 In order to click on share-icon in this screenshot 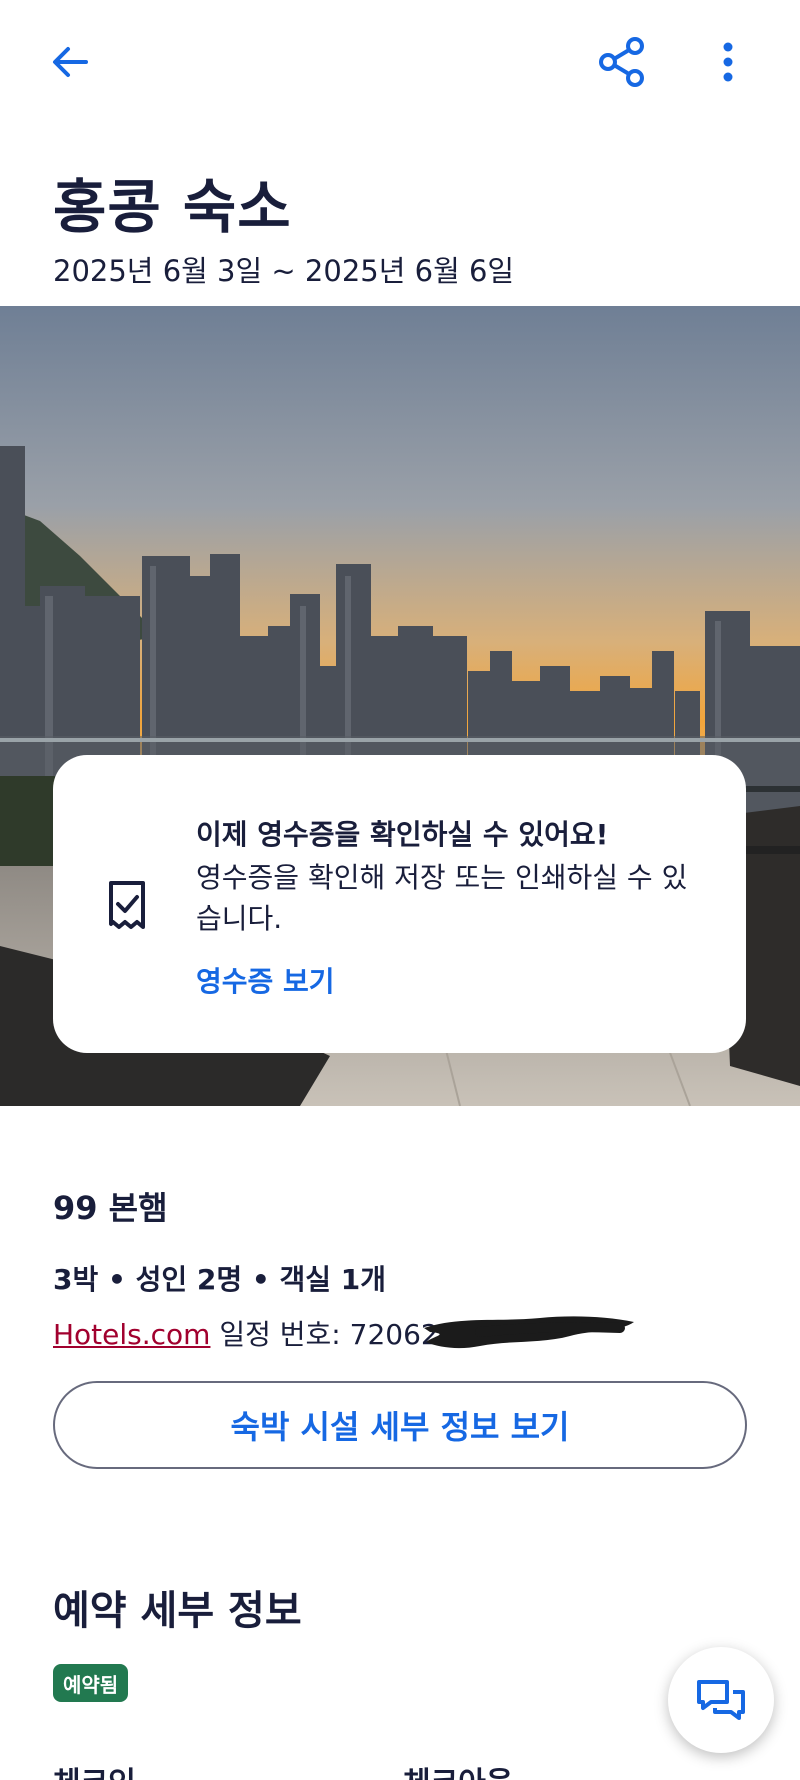, I will do `click(621, 62)`.